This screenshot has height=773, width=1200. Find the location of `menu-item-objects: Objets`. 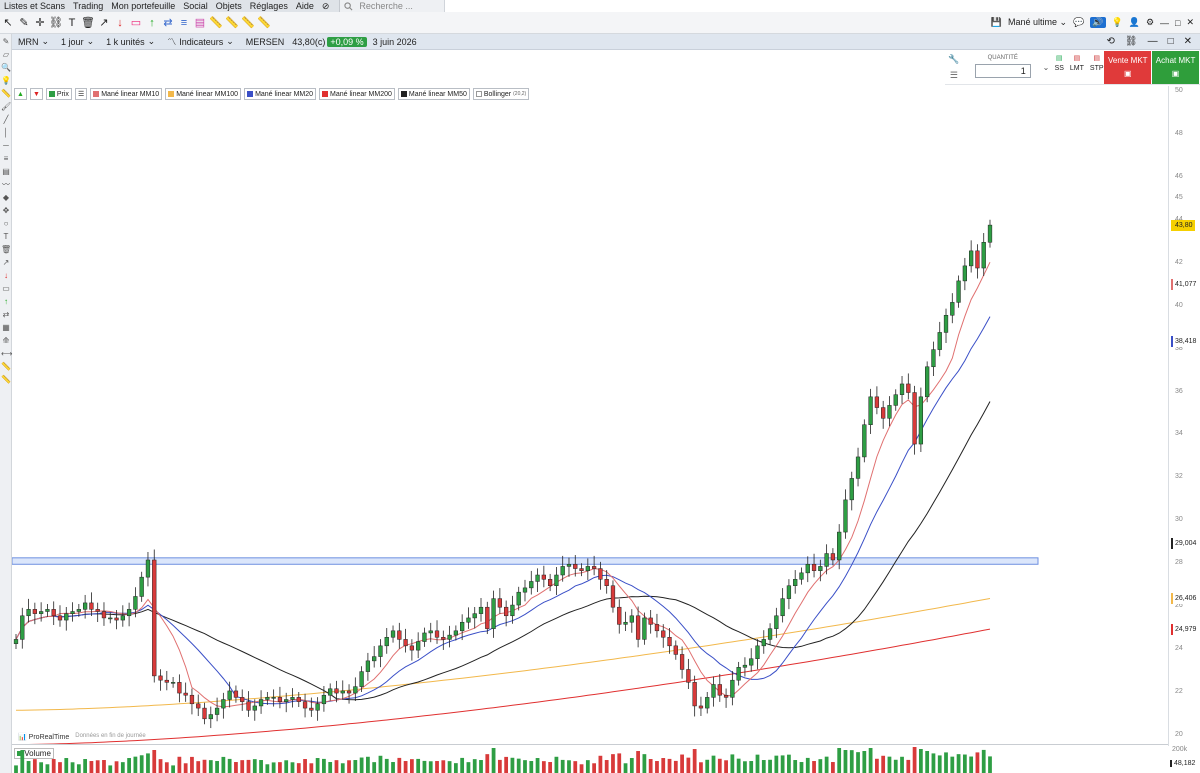

menu-item-objects: Objets is located at coordinates (229, 6).